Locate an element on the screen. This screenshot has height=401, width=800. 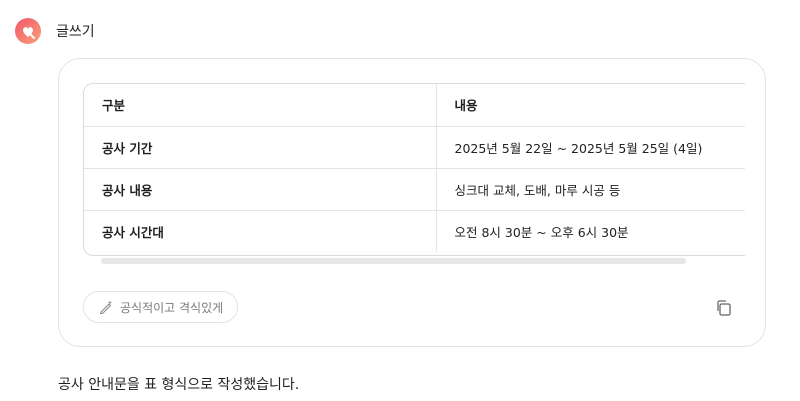
formal-tone-chip: 공식적이고 격식있게 is located at coordinates (161, 307).